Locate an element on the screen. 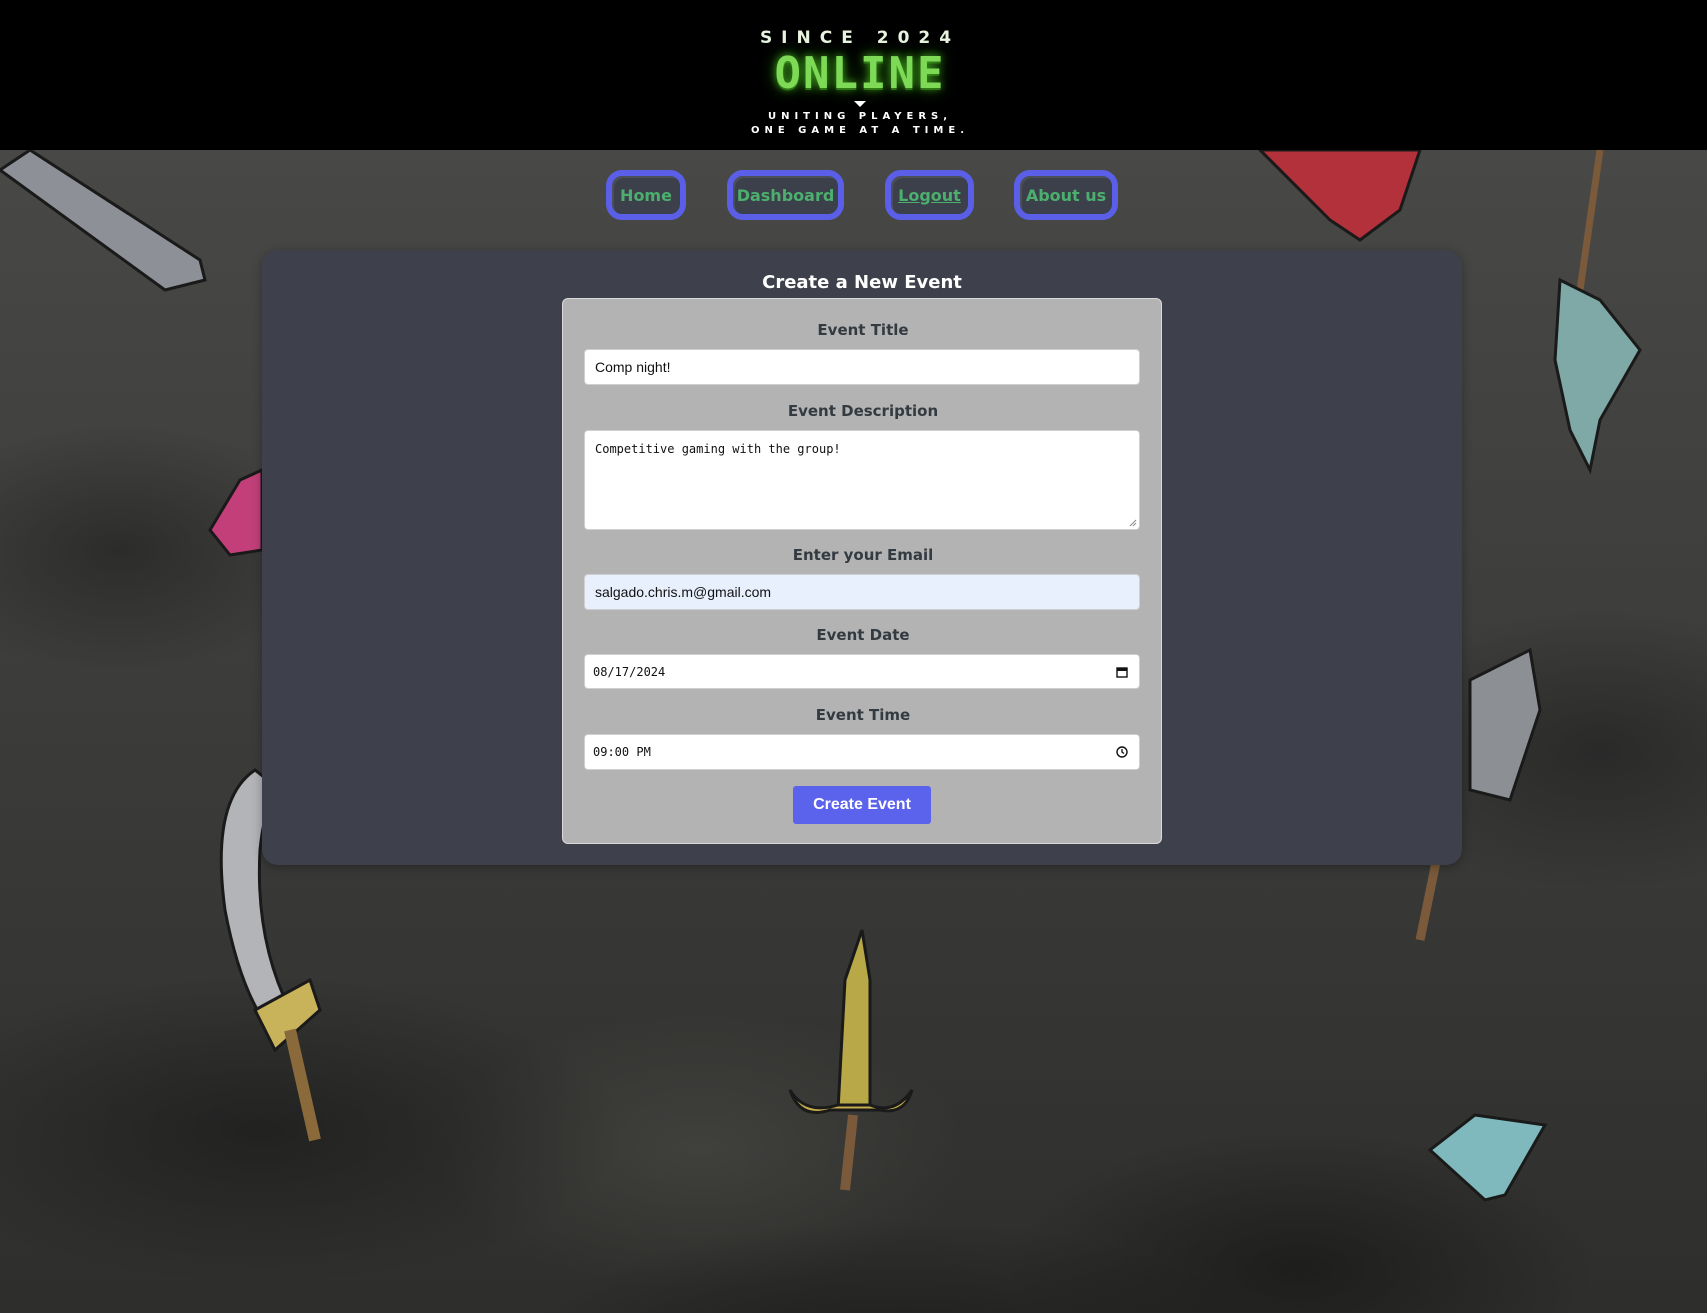 This screenshot has width=1707, height=1313. nav-dashboard-label: Dashboard is located at coordinates (785, 195).